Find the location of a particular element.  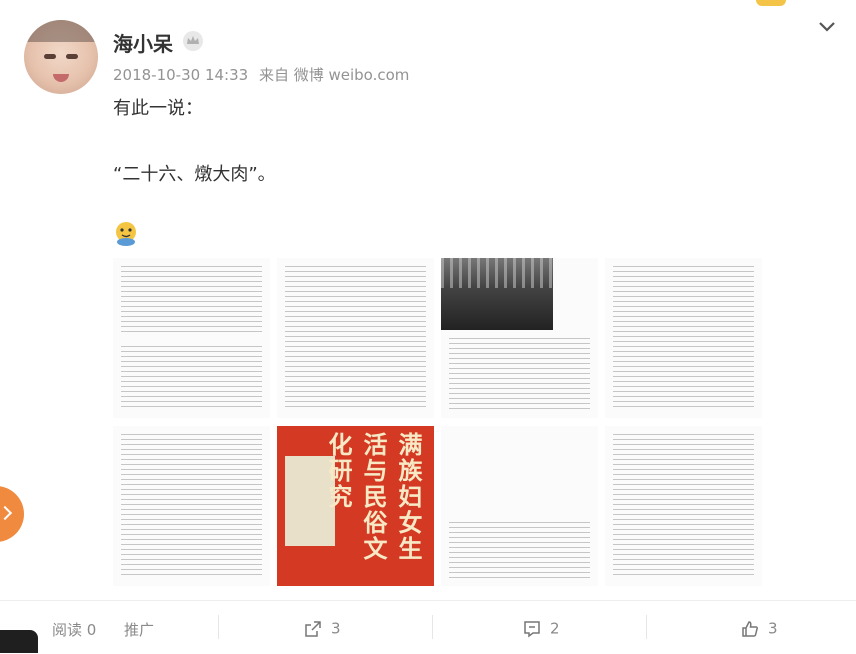

scan-gap is located at coordinates (191, 341).